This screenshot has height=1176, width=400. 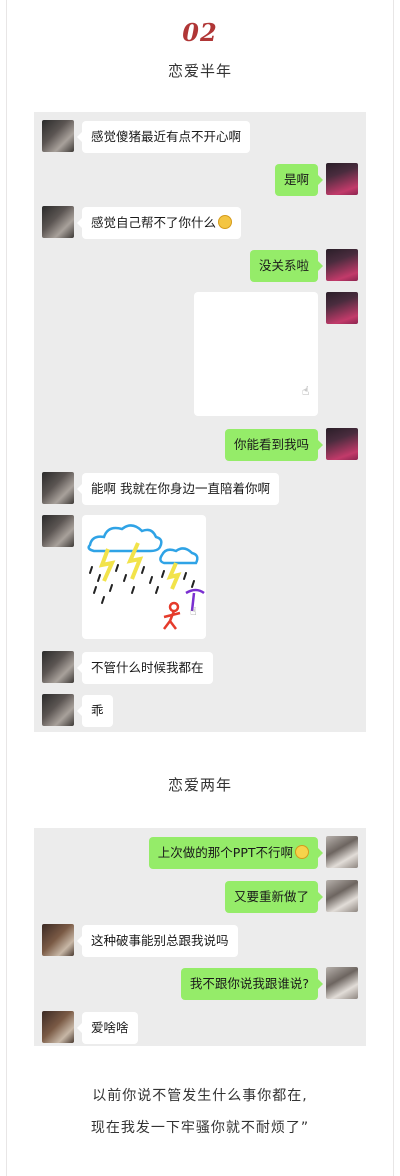 I want to click on chat-bubble-text: 上次做的那个PPT不行啊, so click(x=225, y=852).